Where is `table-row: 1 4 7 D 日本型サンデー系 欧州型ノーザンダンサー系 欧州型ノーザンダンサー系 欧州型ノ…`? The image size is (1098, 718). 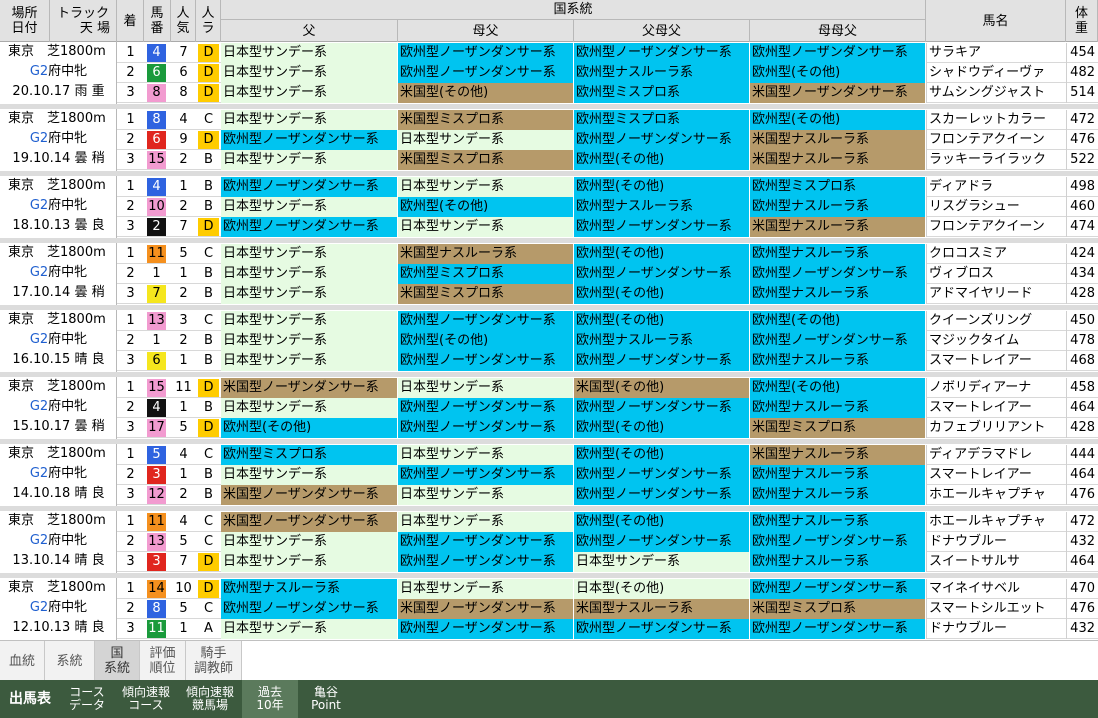
table-row: 1 4 7 D 日本型サンデー系 欧州型ノーザンダンサー系 欧州型ノーザンダンサー系 欧州型ノ… is located at coordinates (607, 53).